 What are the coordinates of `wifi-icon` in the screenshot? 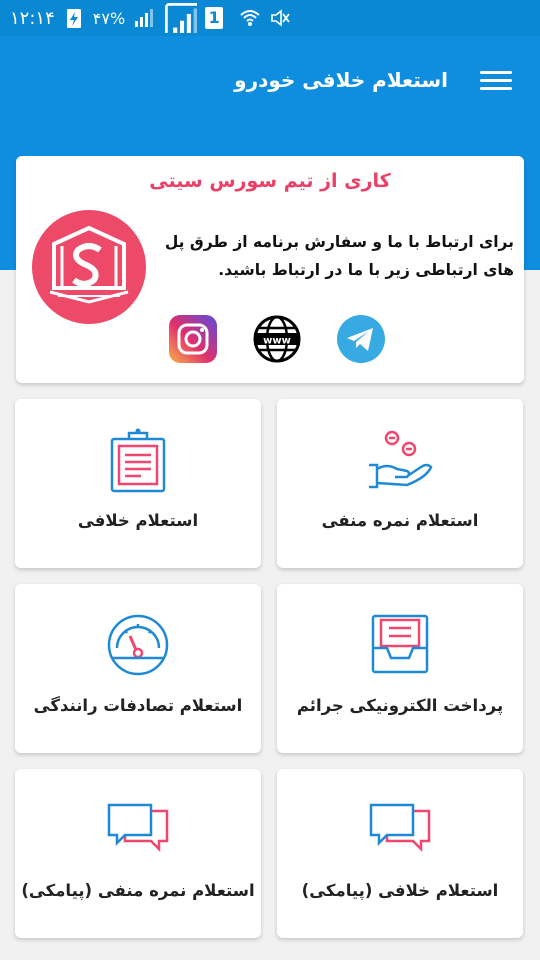 It's located at (250, 18).